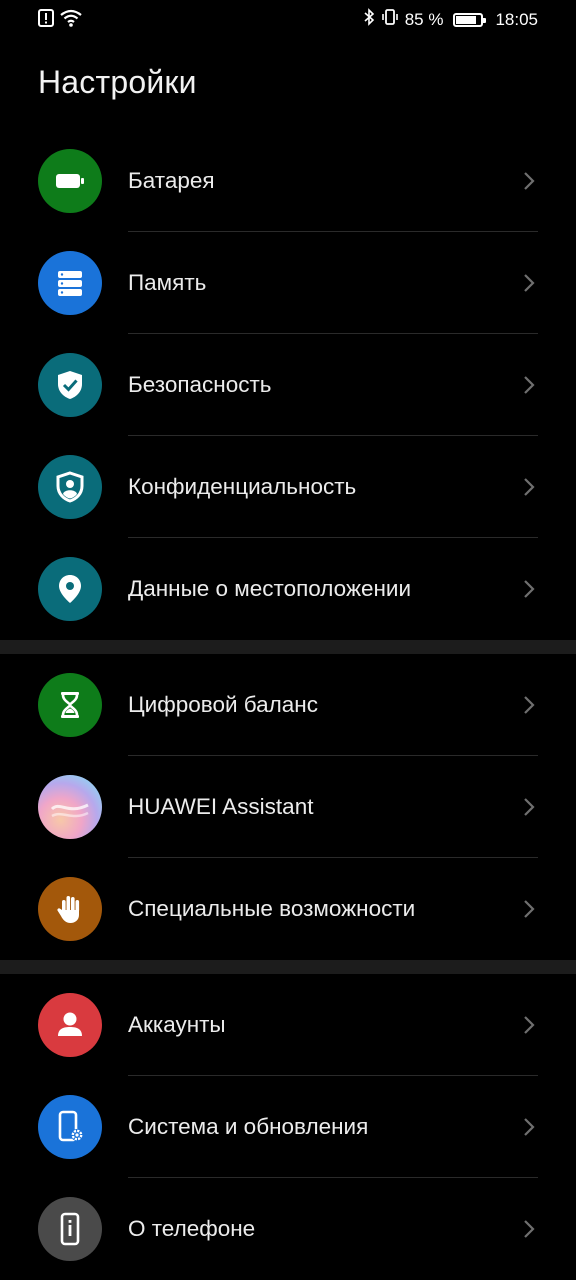  Describe the element at coordinates (270, 588) in the screenshot. I see `settings-item-label: Данные о местоположении` at that location.